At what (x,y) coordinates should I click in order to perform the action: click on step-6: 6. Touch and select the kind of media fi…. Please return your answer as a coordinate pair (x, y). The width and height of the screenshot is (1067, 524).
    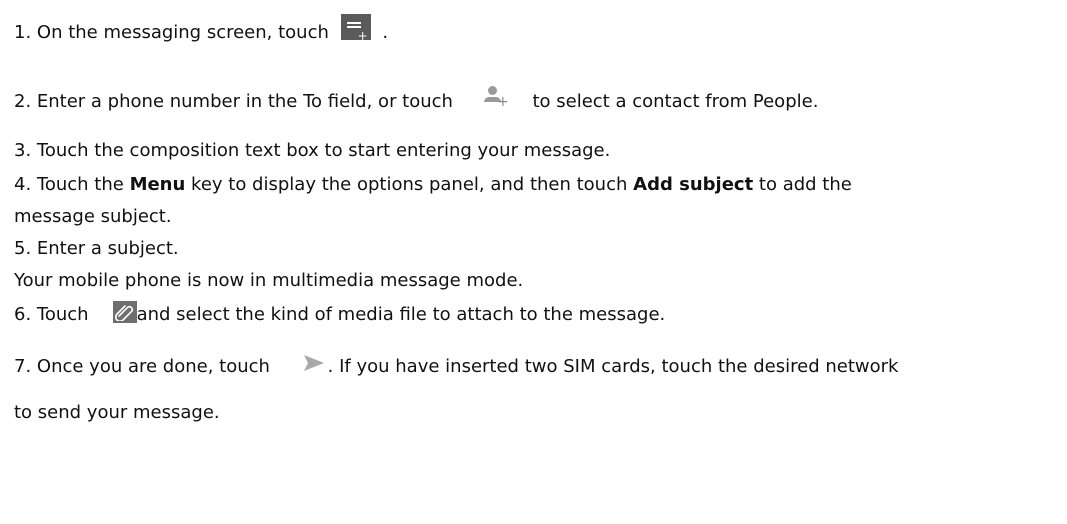
    Looking at the image, I should click on (340, 313).